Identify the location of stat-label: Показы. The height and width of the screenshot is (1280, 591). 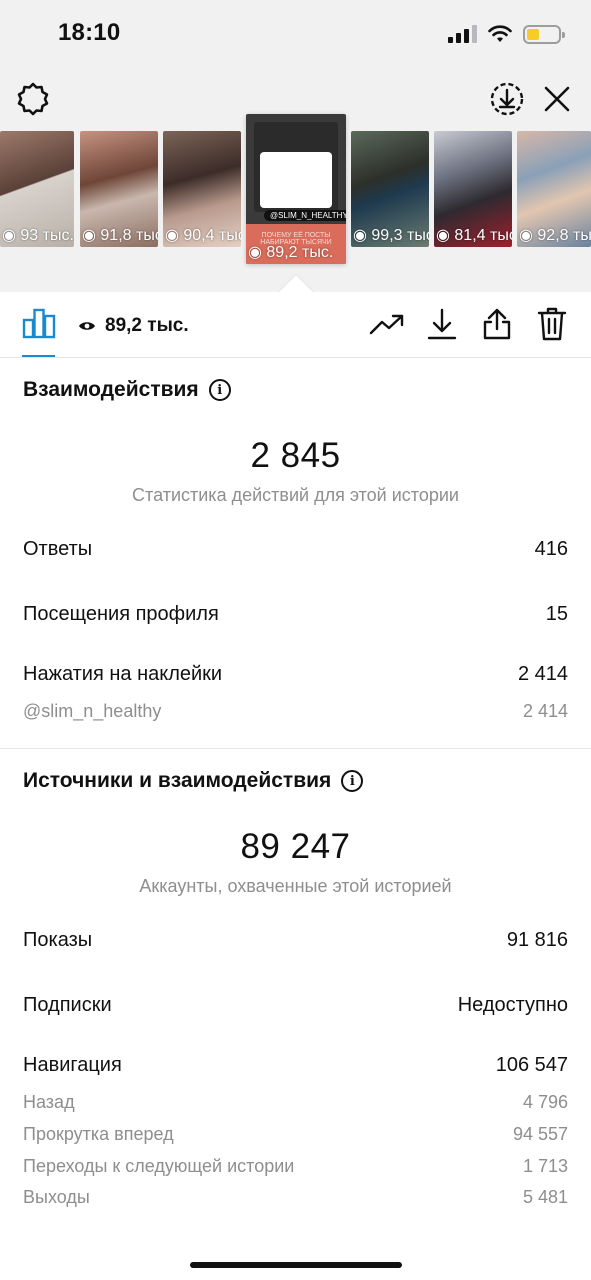
(58, 940).